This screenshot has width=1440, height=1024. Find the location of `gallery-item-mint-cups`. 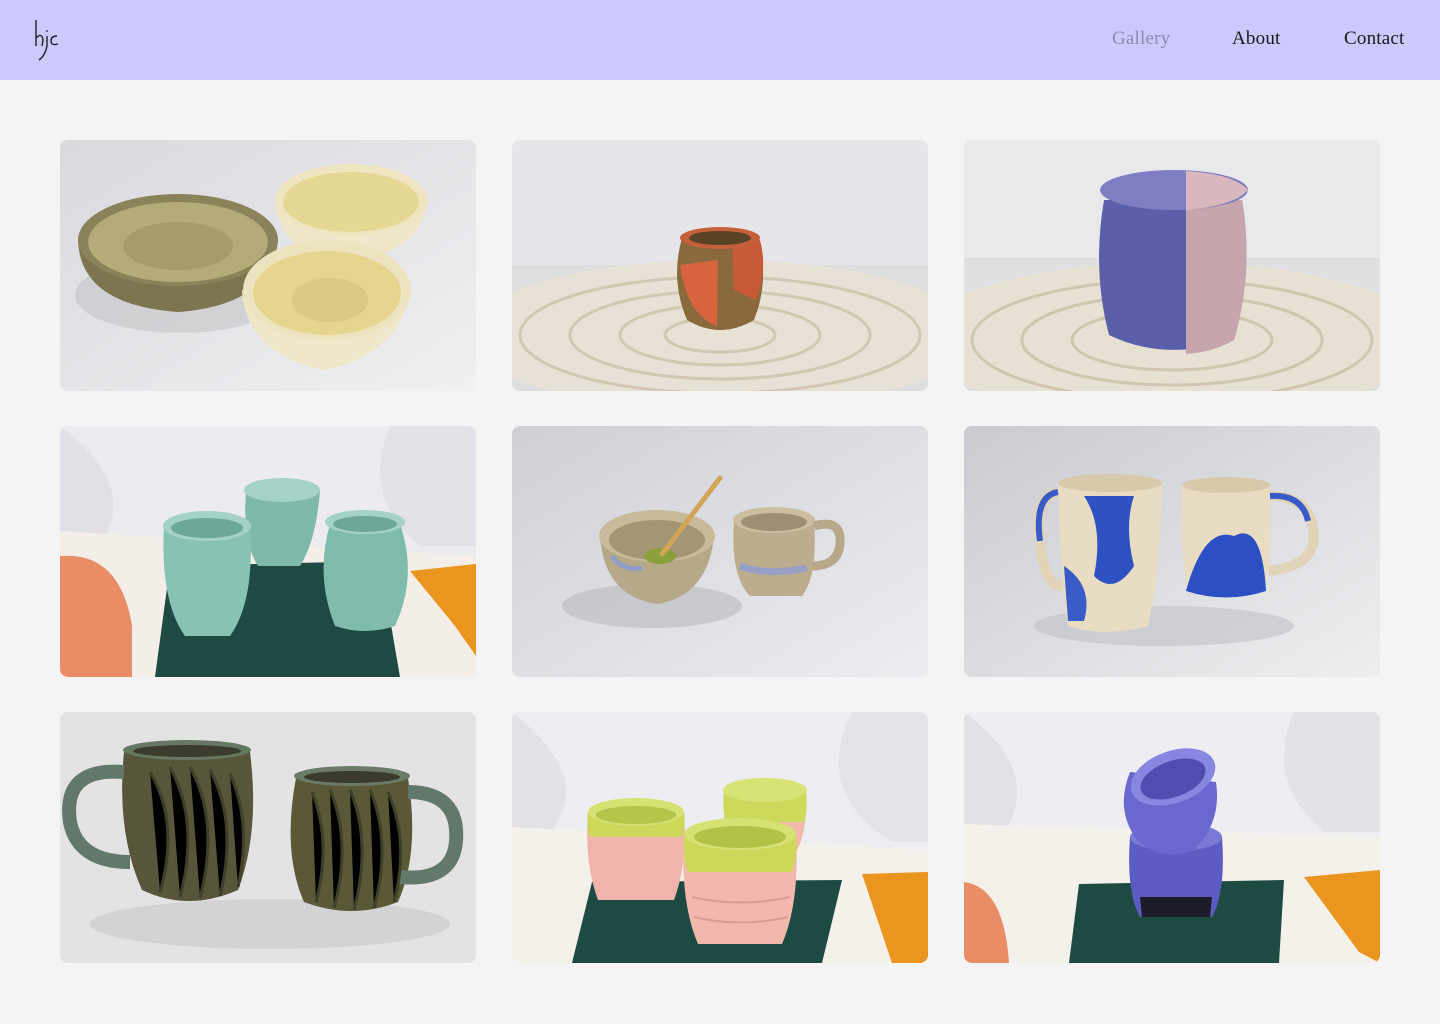

gallery-item-mint-cups is located at coordinates (268, 551).